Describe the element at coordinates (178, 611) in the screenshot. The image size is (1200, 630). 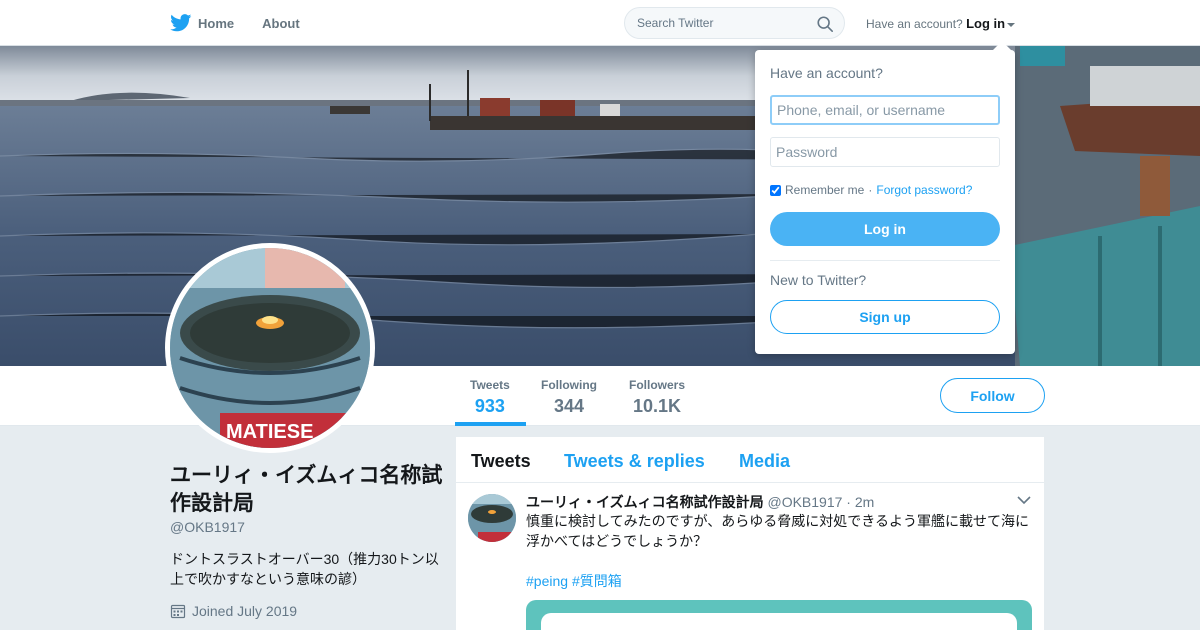
I see `calendar-icon` at that location.